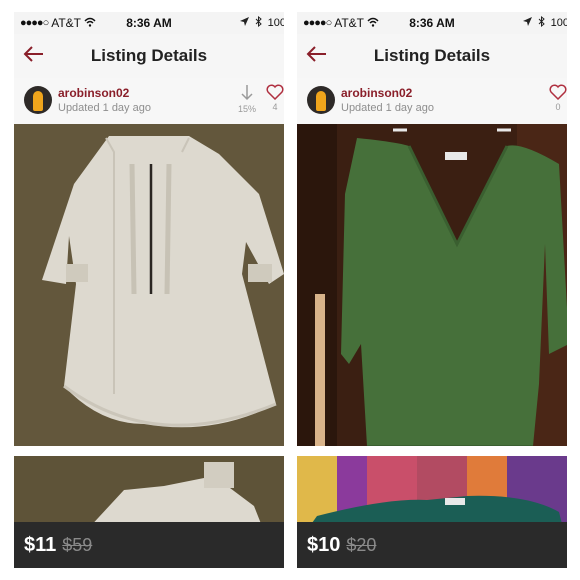 This screenshot has height=580, width=580. What do you see at coordinates (361, 544) in the screenshot?
I see `original-price: $20` at bounding box center [361, 544].